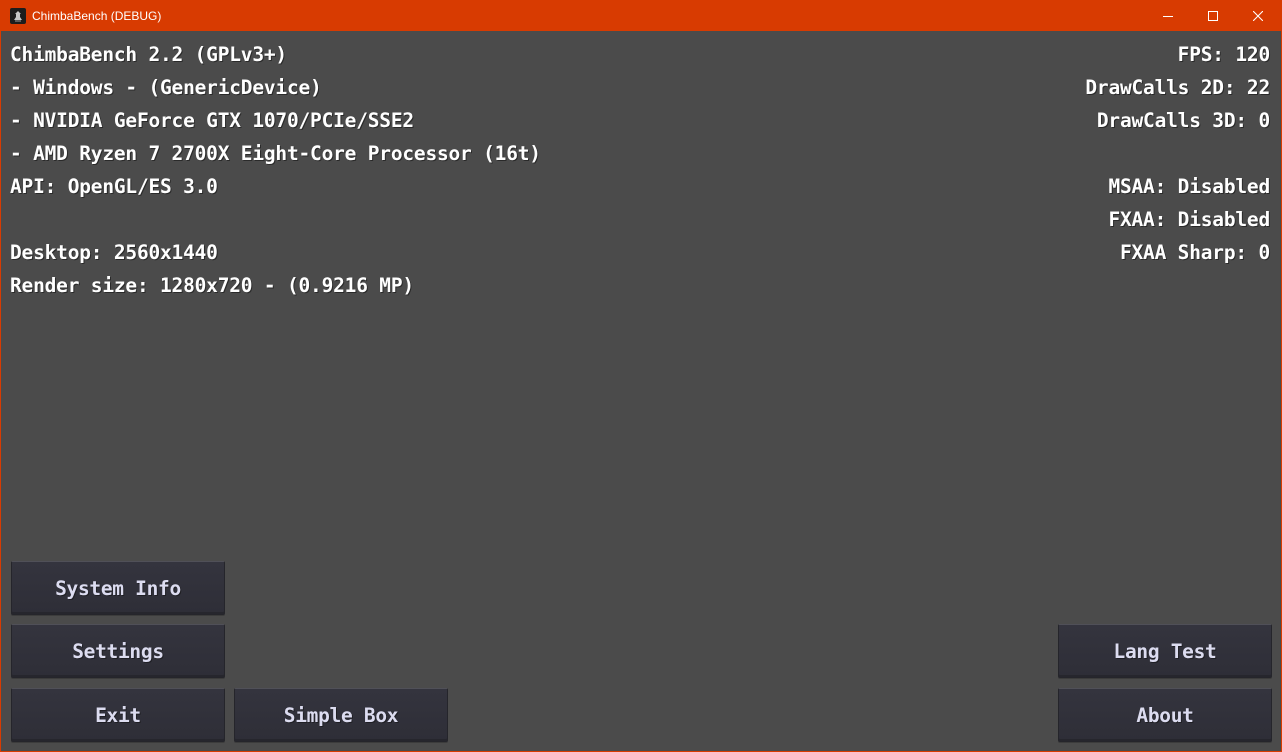 This screenshot has width=1282, height=752. What do you see at coordinates (118, 588) in the screenshot?
I see `system-info-button: System Info` at bounding box center [118, 588].